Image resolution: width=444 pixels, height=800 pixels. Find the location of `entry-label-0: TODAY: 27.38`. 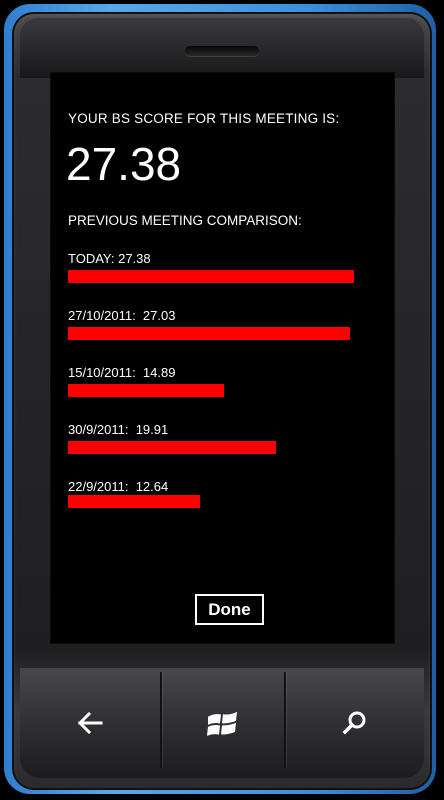

entry-label-0: TODAY: 27.38 is located at coordinates (109, 258).